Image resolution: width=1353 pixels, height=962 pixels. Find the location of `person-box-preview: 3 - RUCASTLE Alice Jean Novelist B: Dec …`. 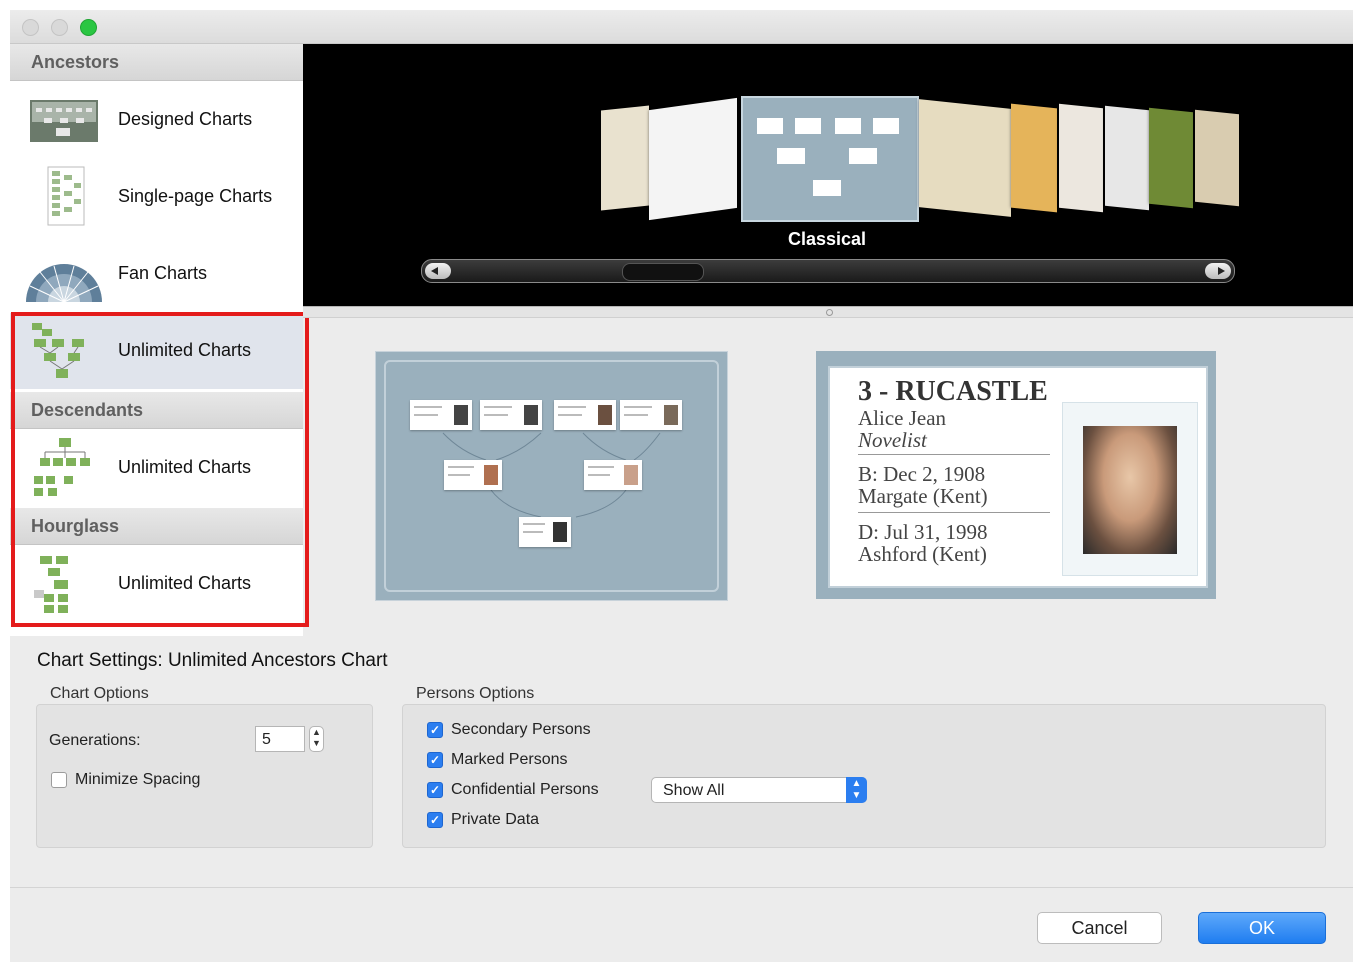

person-box-preview: 3 - RUCASTLE Alice Jean Novelist B: Dec … is located at coordinates (1016, 475).